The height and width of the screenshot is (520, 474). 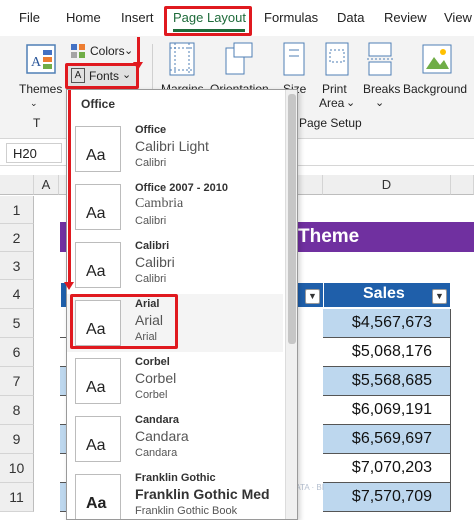 I want to click on sales-value: $4,567,673, so click(x=391, y=322).